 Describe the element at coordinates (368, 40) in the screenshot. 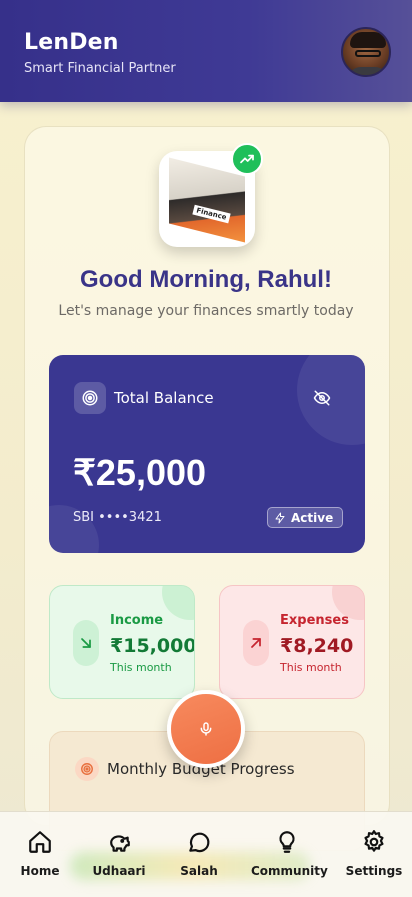

I see `avatar-hair` at that location.